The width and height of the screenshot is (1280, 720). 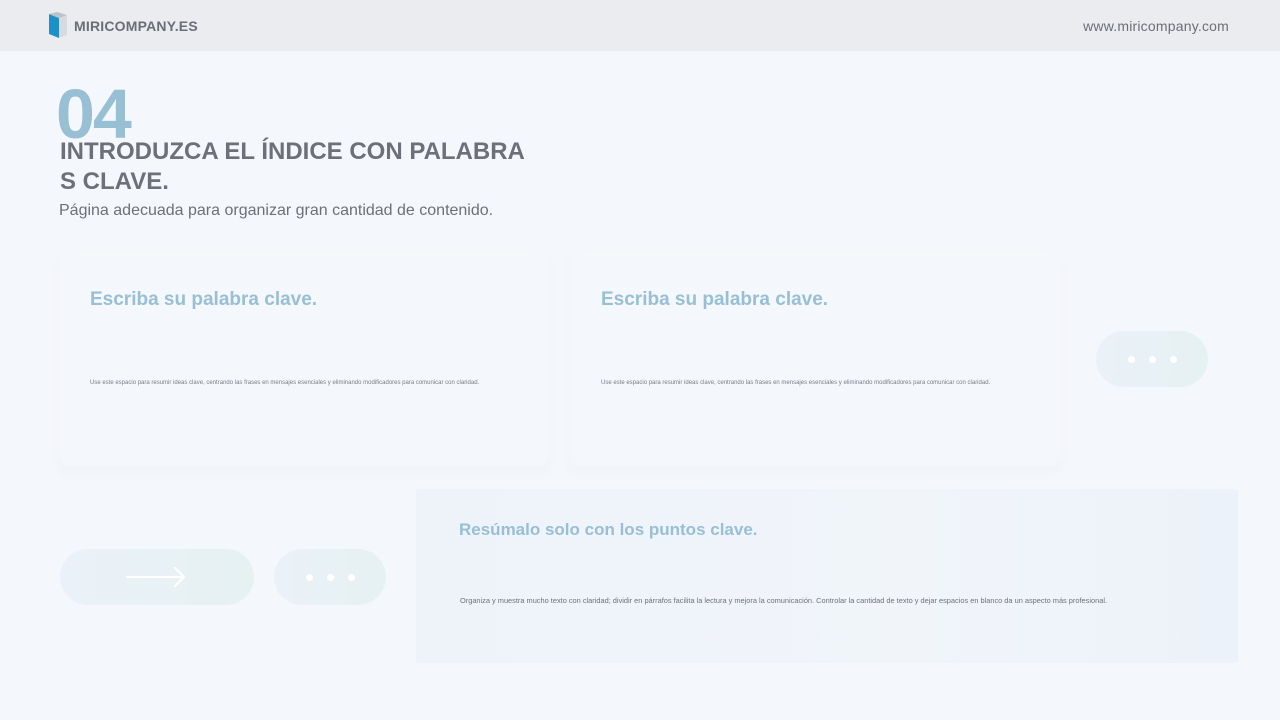 I want to click on page-title: INTRODUZCA EL ÍNDICE CON PALABRAS CLAVE., so click(x=292, y=166).